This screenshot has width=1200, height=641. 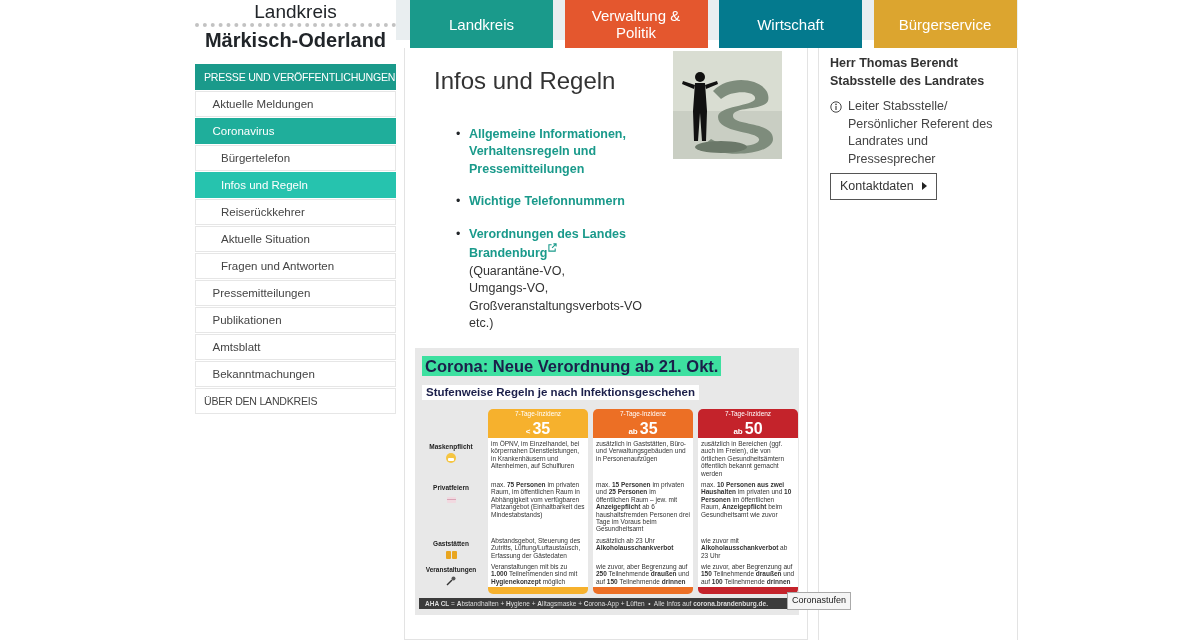 What do you see at coordinates (836, 107) in the screenshot?
I see `info-icon` at bounding box center [836, 107].